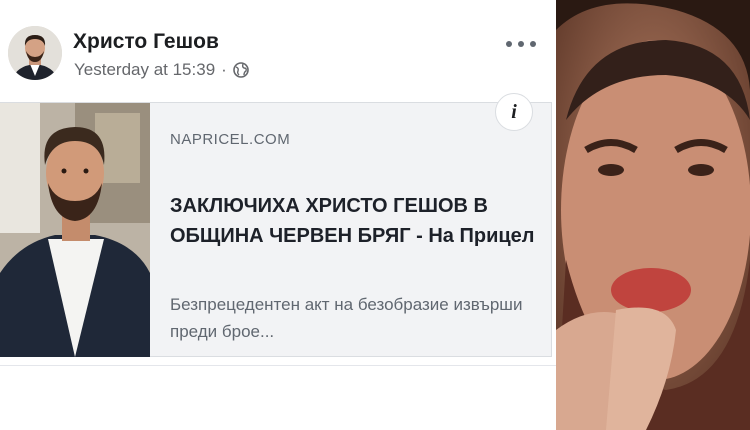  I want to click on post-timestamp: Yesterday at 15:39, so click(144, 70).